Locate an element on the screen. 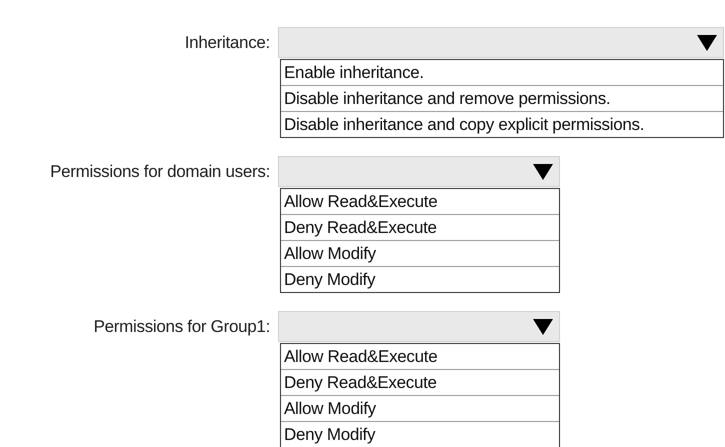 The height and width of the screenshot is (447, 725). field-label: Permissions for domain users: is located at coordinates (159, 172).